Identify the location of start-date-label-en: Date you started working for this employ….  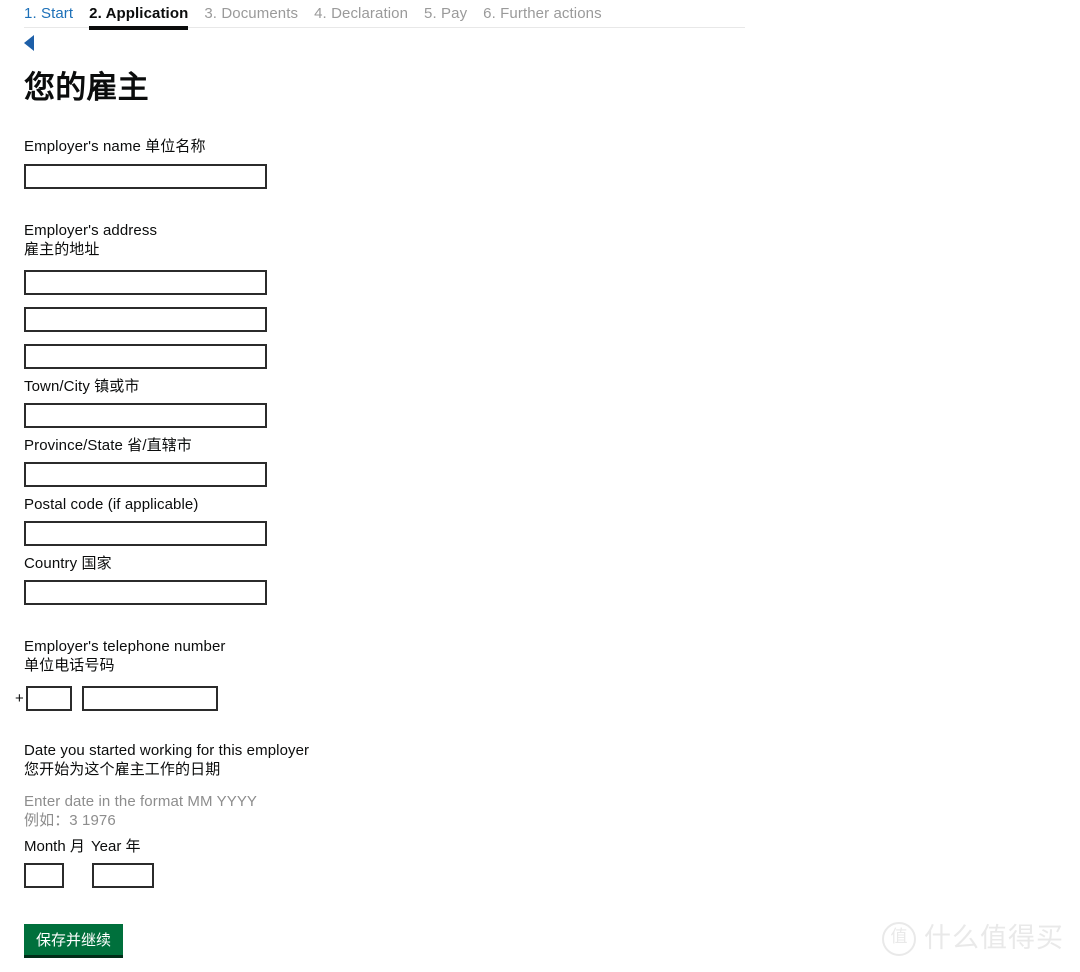
(167, 750).